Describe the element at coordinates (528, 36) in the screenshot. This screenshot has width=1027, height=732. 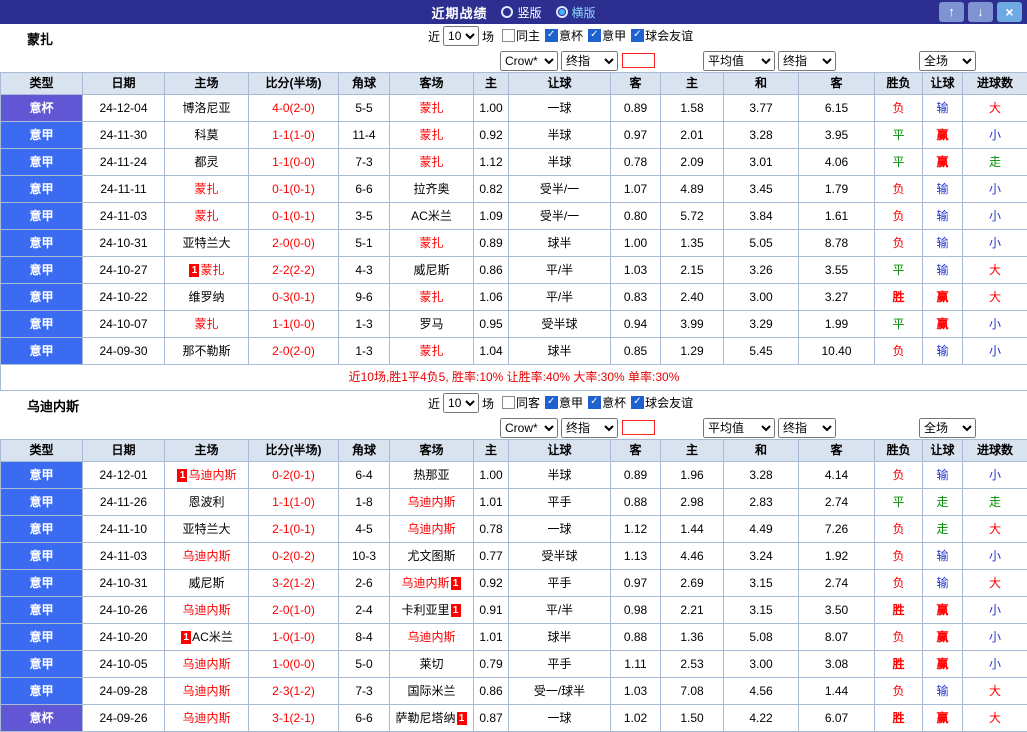
I see `checkbox-label: 同主` at that location.